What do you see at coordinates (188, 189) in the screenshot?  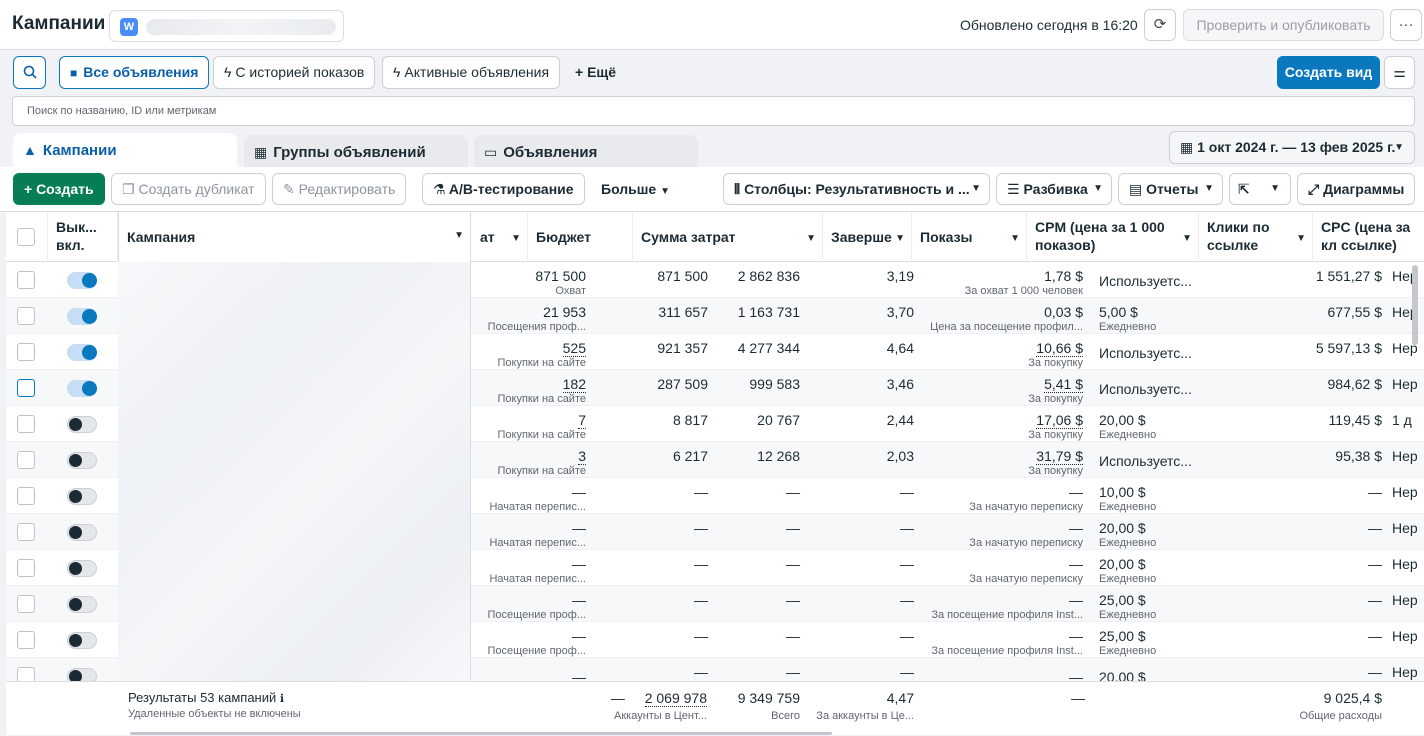 I see `duplicate-button: ❐ Создать дубликат` at bounding box center [188, 189].